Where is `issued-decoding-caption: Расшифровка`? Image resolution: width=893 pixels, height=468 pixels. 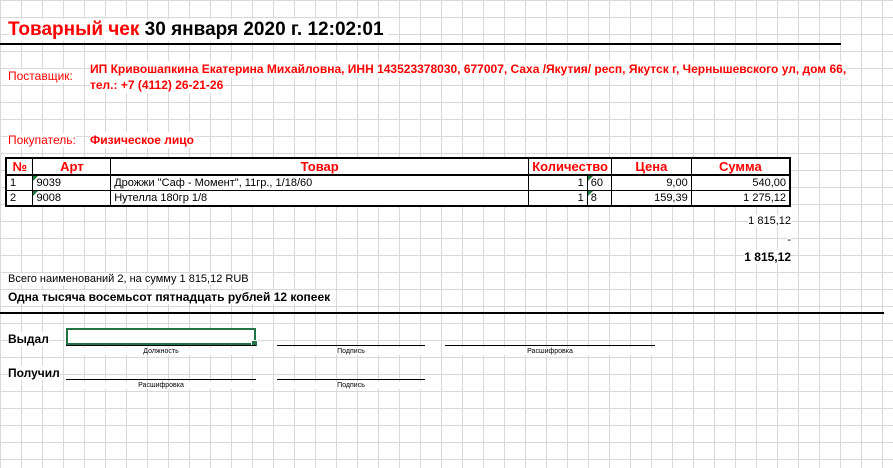
issued-decoding-caption: Расшифровка is located at coordinates (550, 351).